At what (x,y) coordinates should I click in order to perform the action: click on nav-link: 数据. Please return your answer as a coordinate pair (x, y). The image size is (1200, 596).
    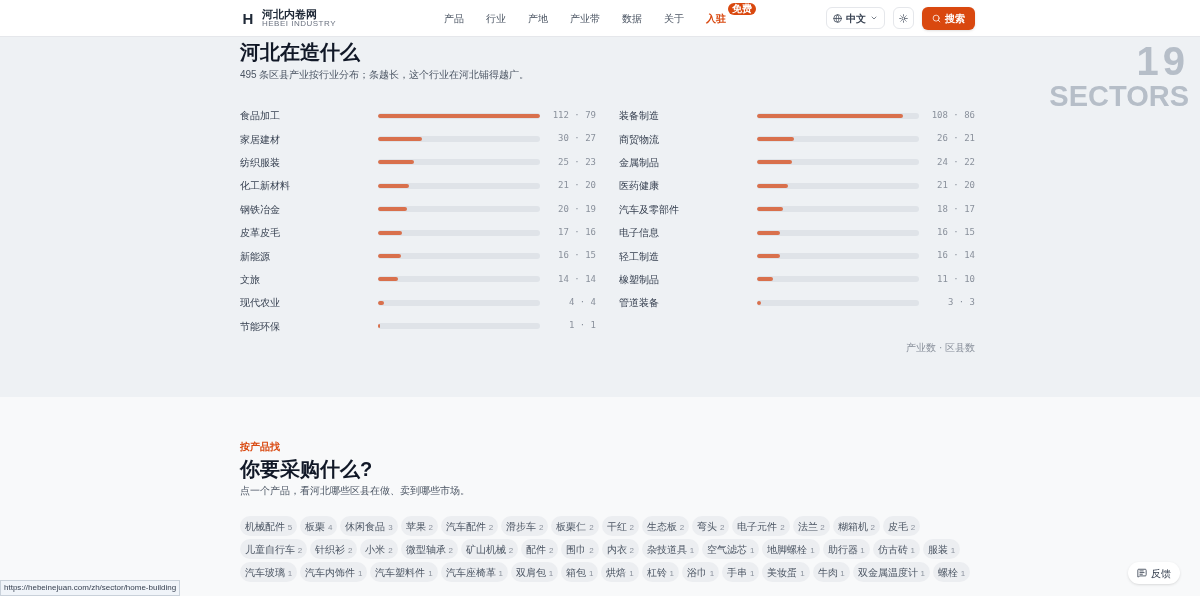
    Looking at the image, I should click on (632, 18).